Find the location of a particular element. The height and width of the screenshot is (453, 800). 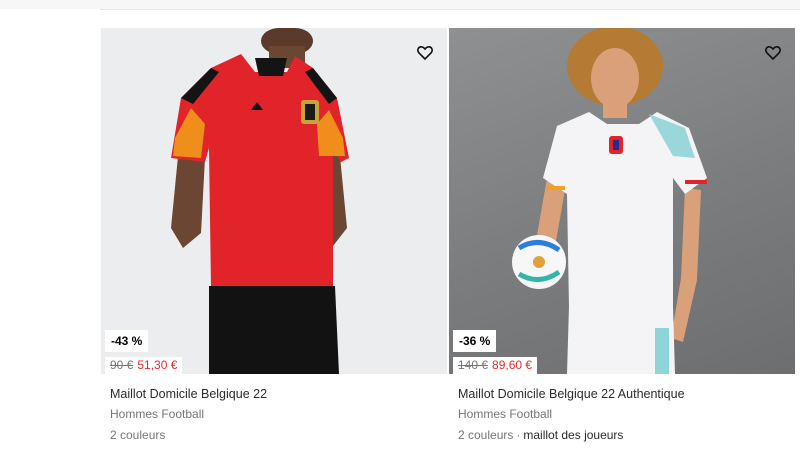

product-colors: 2 couleurs is located at coordinates (278, 435).